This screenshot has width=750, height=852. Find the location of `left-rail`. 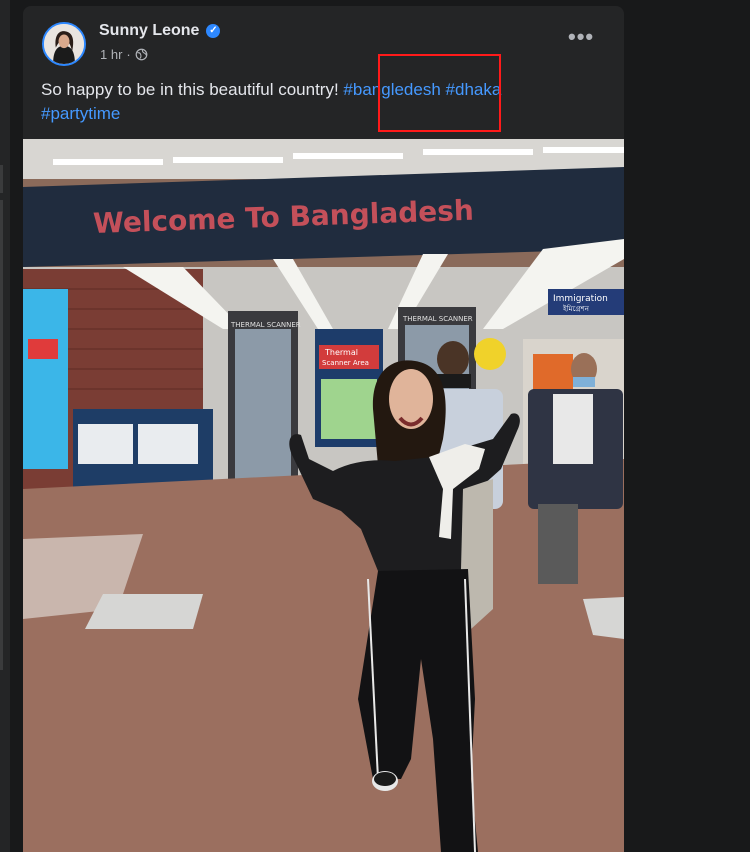

left-rail is located at coordinates (5, 426).